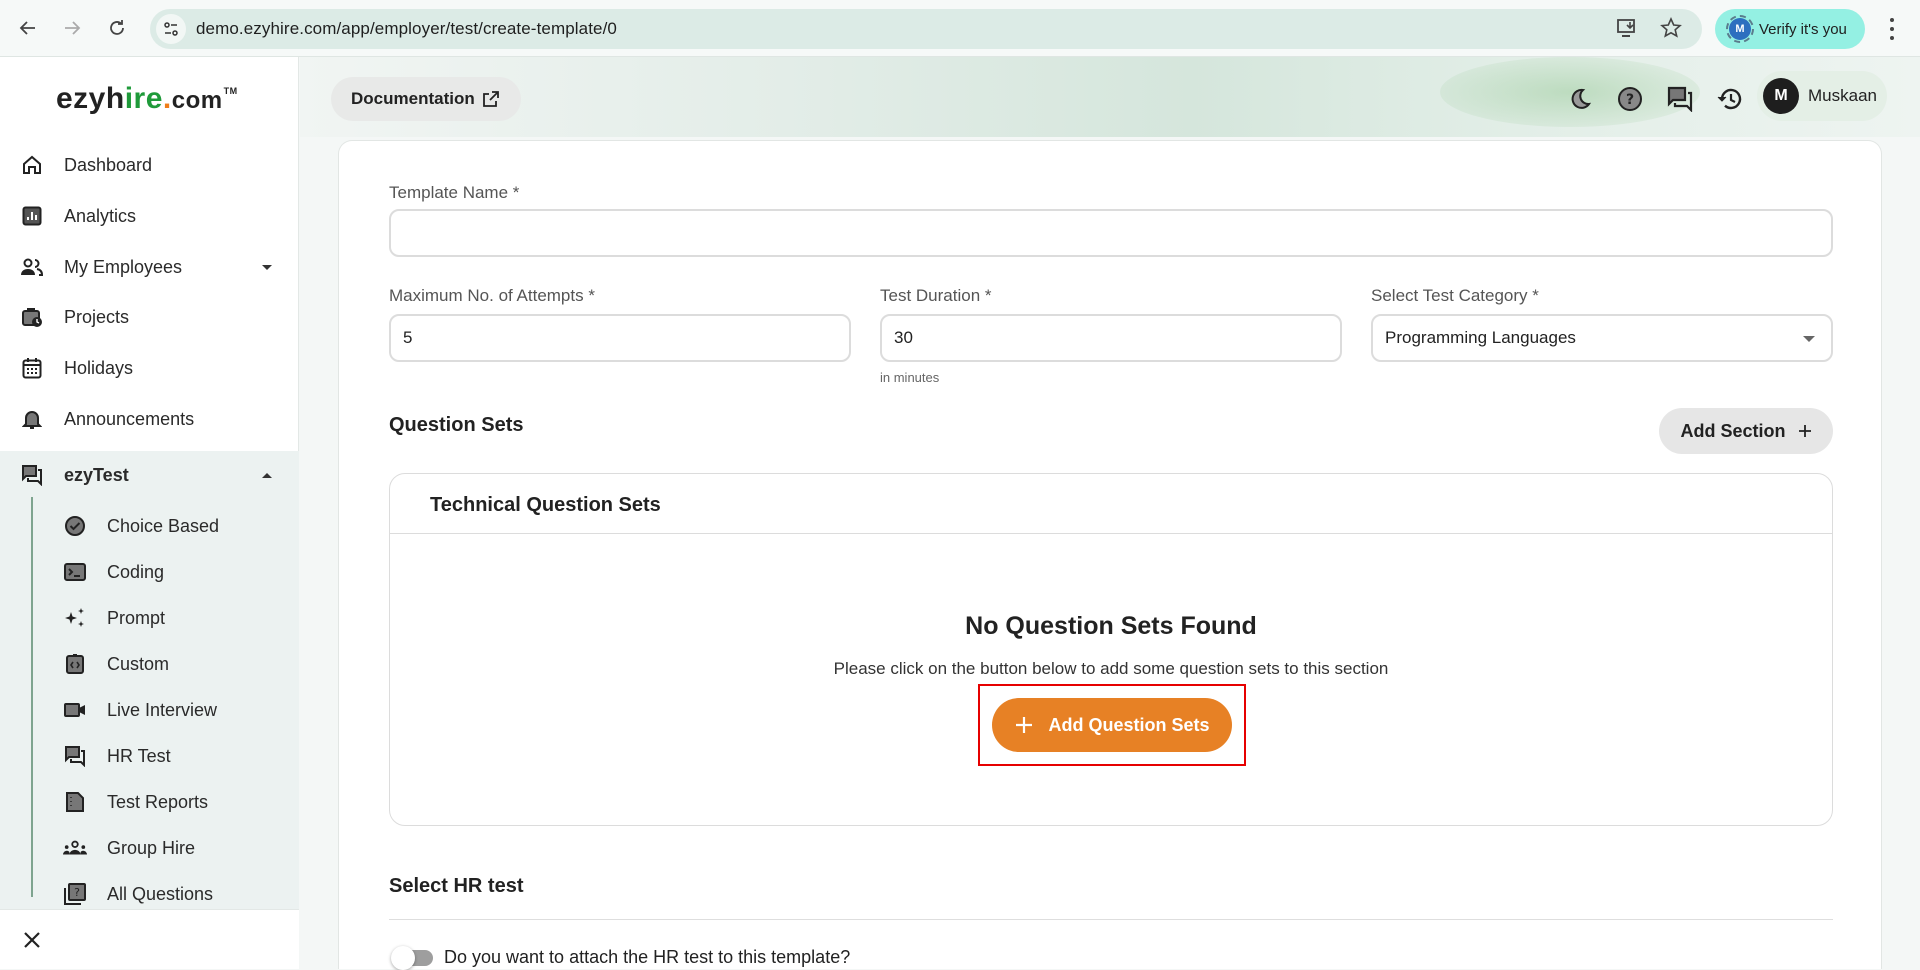  Describe the element at coordinates (160, 893) in the screenshot. I see `sidebar-subitem-label: All Questions` at that location.